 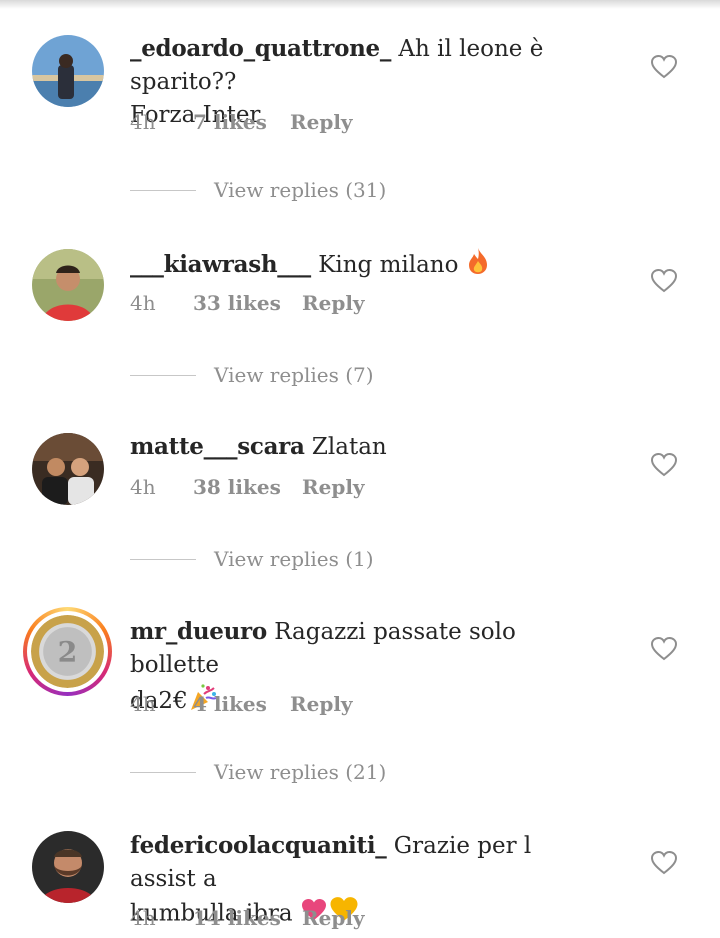 What do you see at coordinates (360, 4) in the screenshot?
I see `top-divider` at bounding box center [360, 4].